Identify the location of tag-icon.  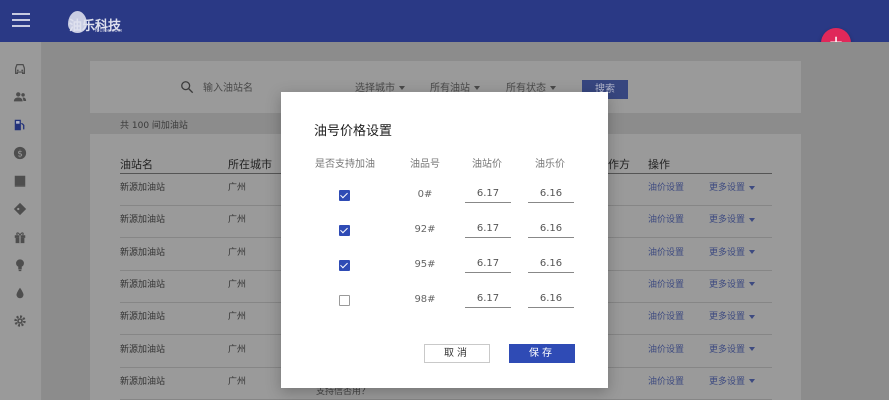
(20, 210).